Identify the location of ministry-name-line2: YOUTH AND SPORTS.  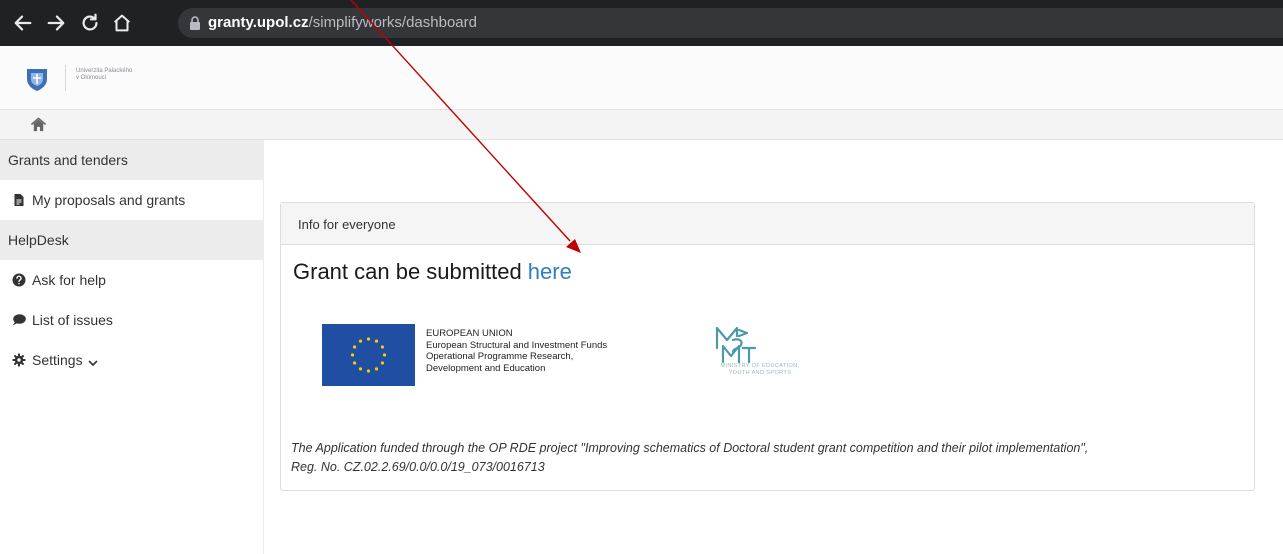
(760, 373).